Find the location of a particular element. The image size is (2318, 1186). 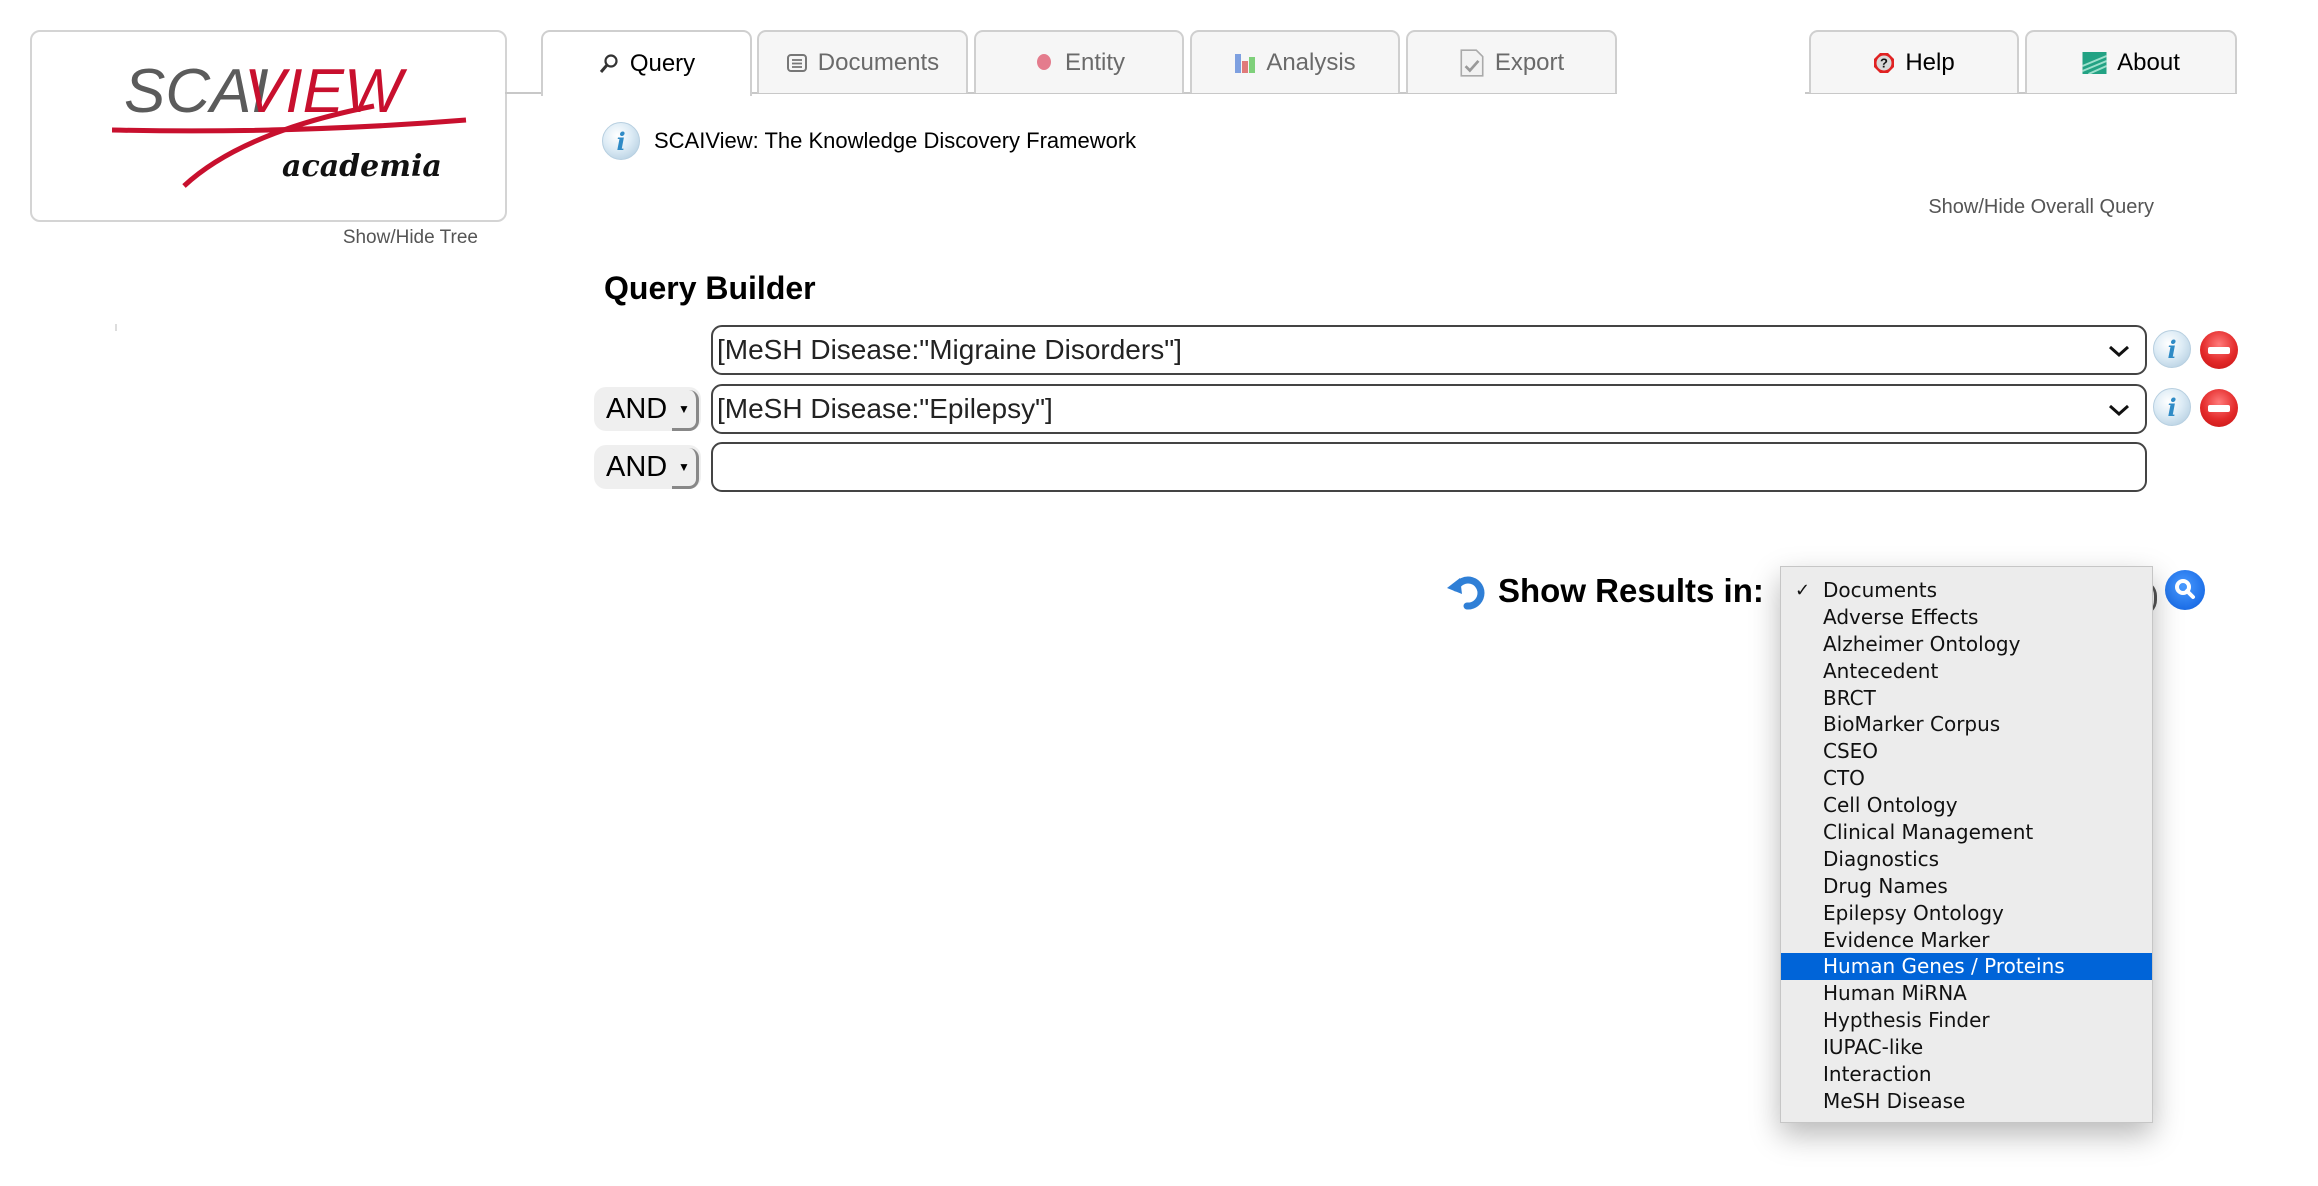

tab-analysis: Analysis is located at coordinates (1295, 61).